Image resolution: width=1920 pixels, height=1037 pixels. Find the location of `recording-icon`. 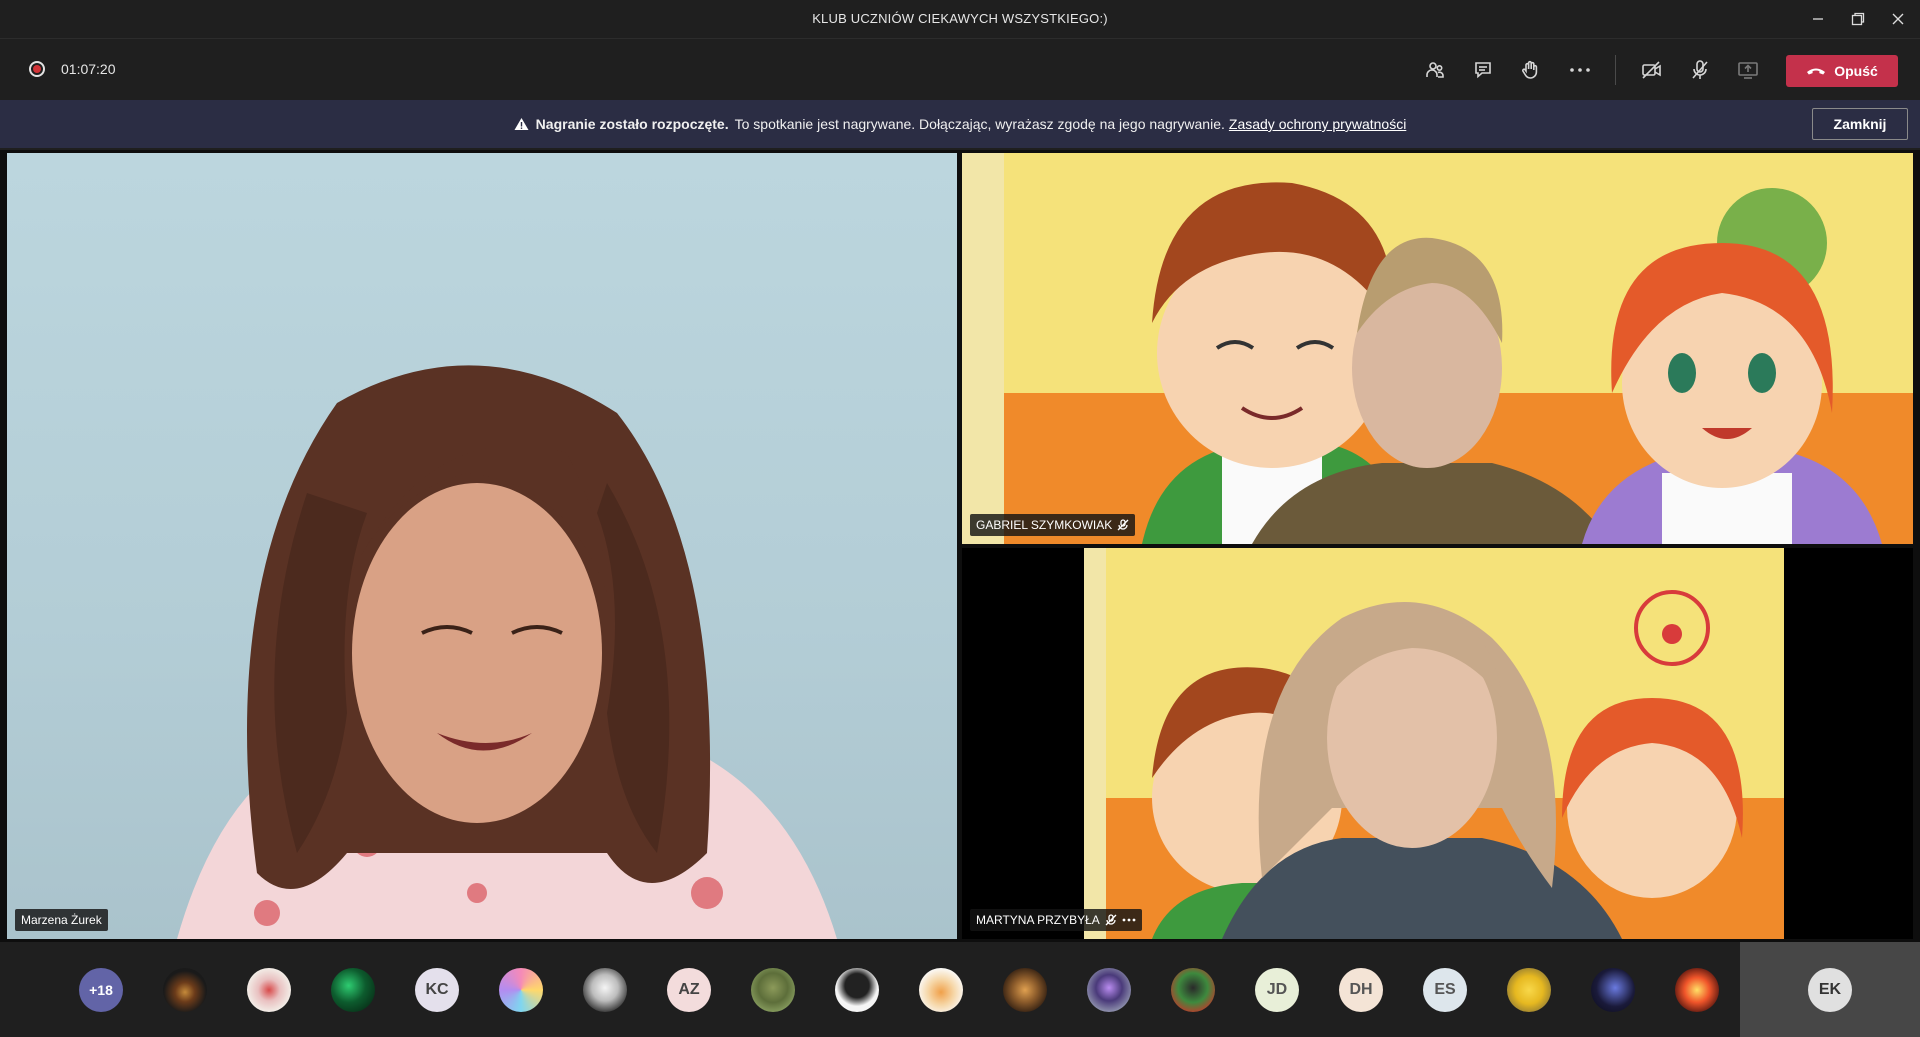

recording-icon is located at coordinates (37, 69).